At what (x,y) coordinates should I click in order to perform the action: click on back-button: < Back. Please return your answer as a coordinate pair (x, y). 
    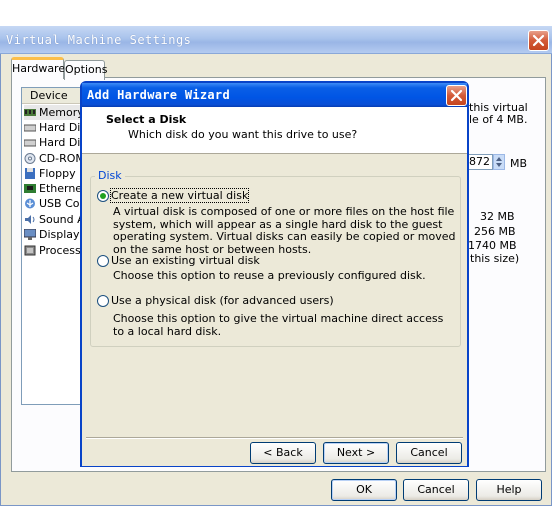
    Looking at the image, I should click on (283, 453).